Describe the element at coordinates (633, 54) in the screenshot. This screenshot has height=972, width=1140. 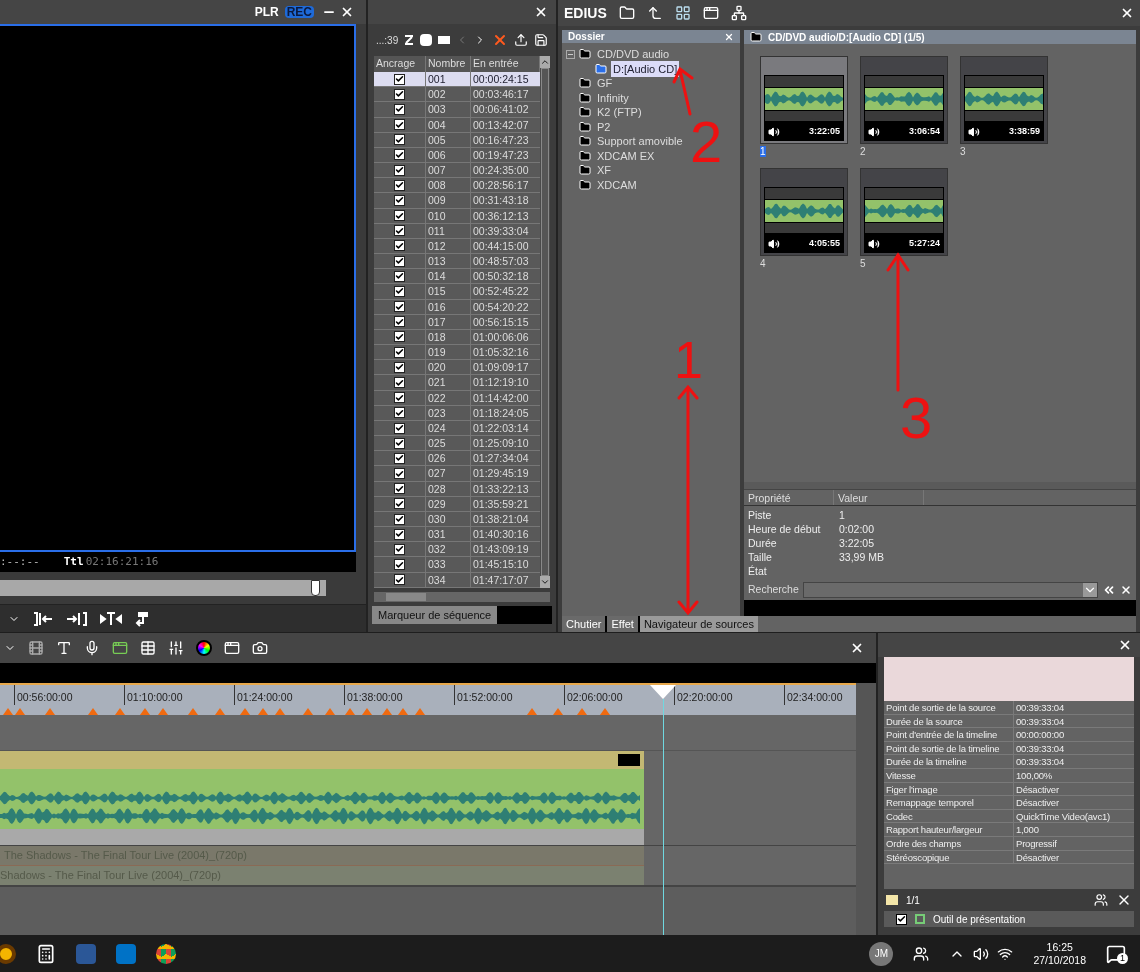
I see `folder-item: CD/DVD audio` at that location.